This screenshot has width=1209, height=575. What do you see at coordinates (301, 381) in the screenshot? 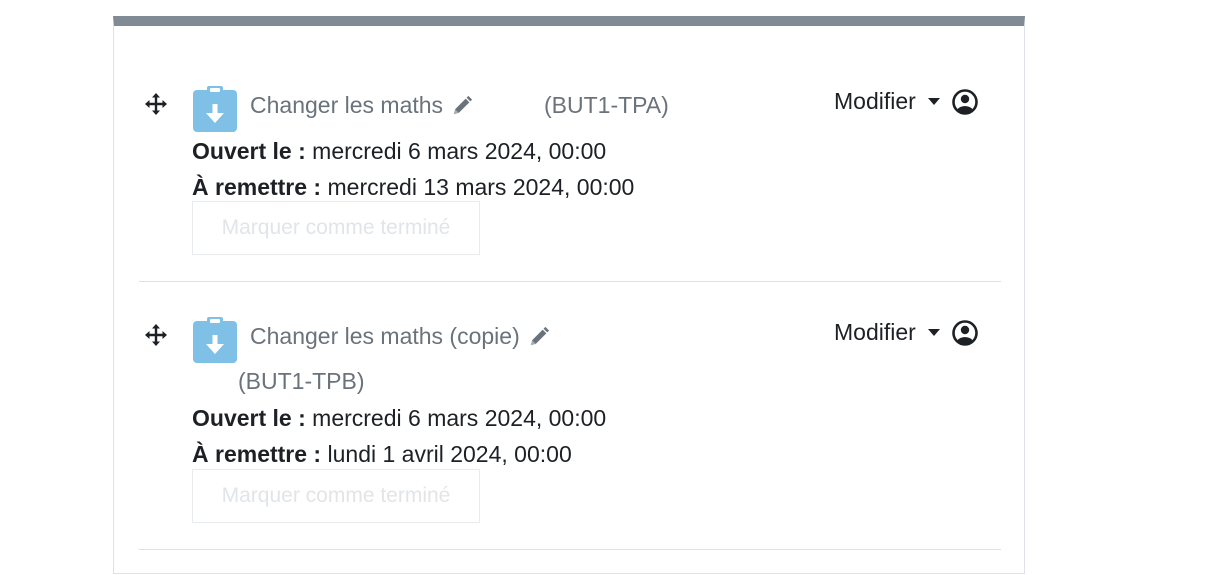
I see `group-restriction-label: (BUT1-TPB)` at bounding box center [301, 381].